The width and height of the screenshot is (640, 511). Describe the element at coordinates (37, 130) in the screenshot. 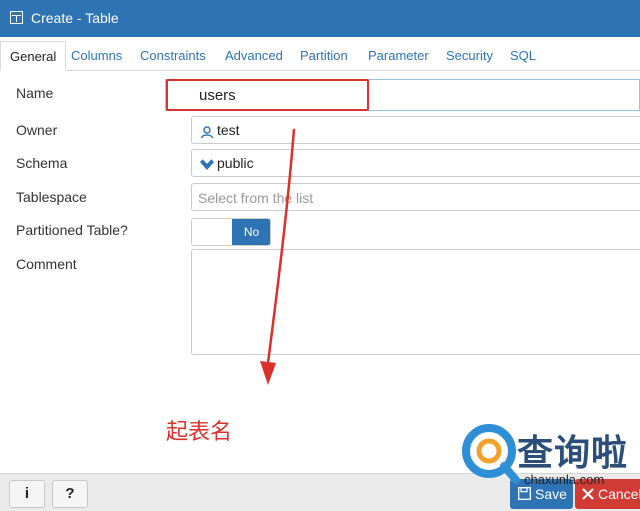

I see `owner-label: Owner` at that location.